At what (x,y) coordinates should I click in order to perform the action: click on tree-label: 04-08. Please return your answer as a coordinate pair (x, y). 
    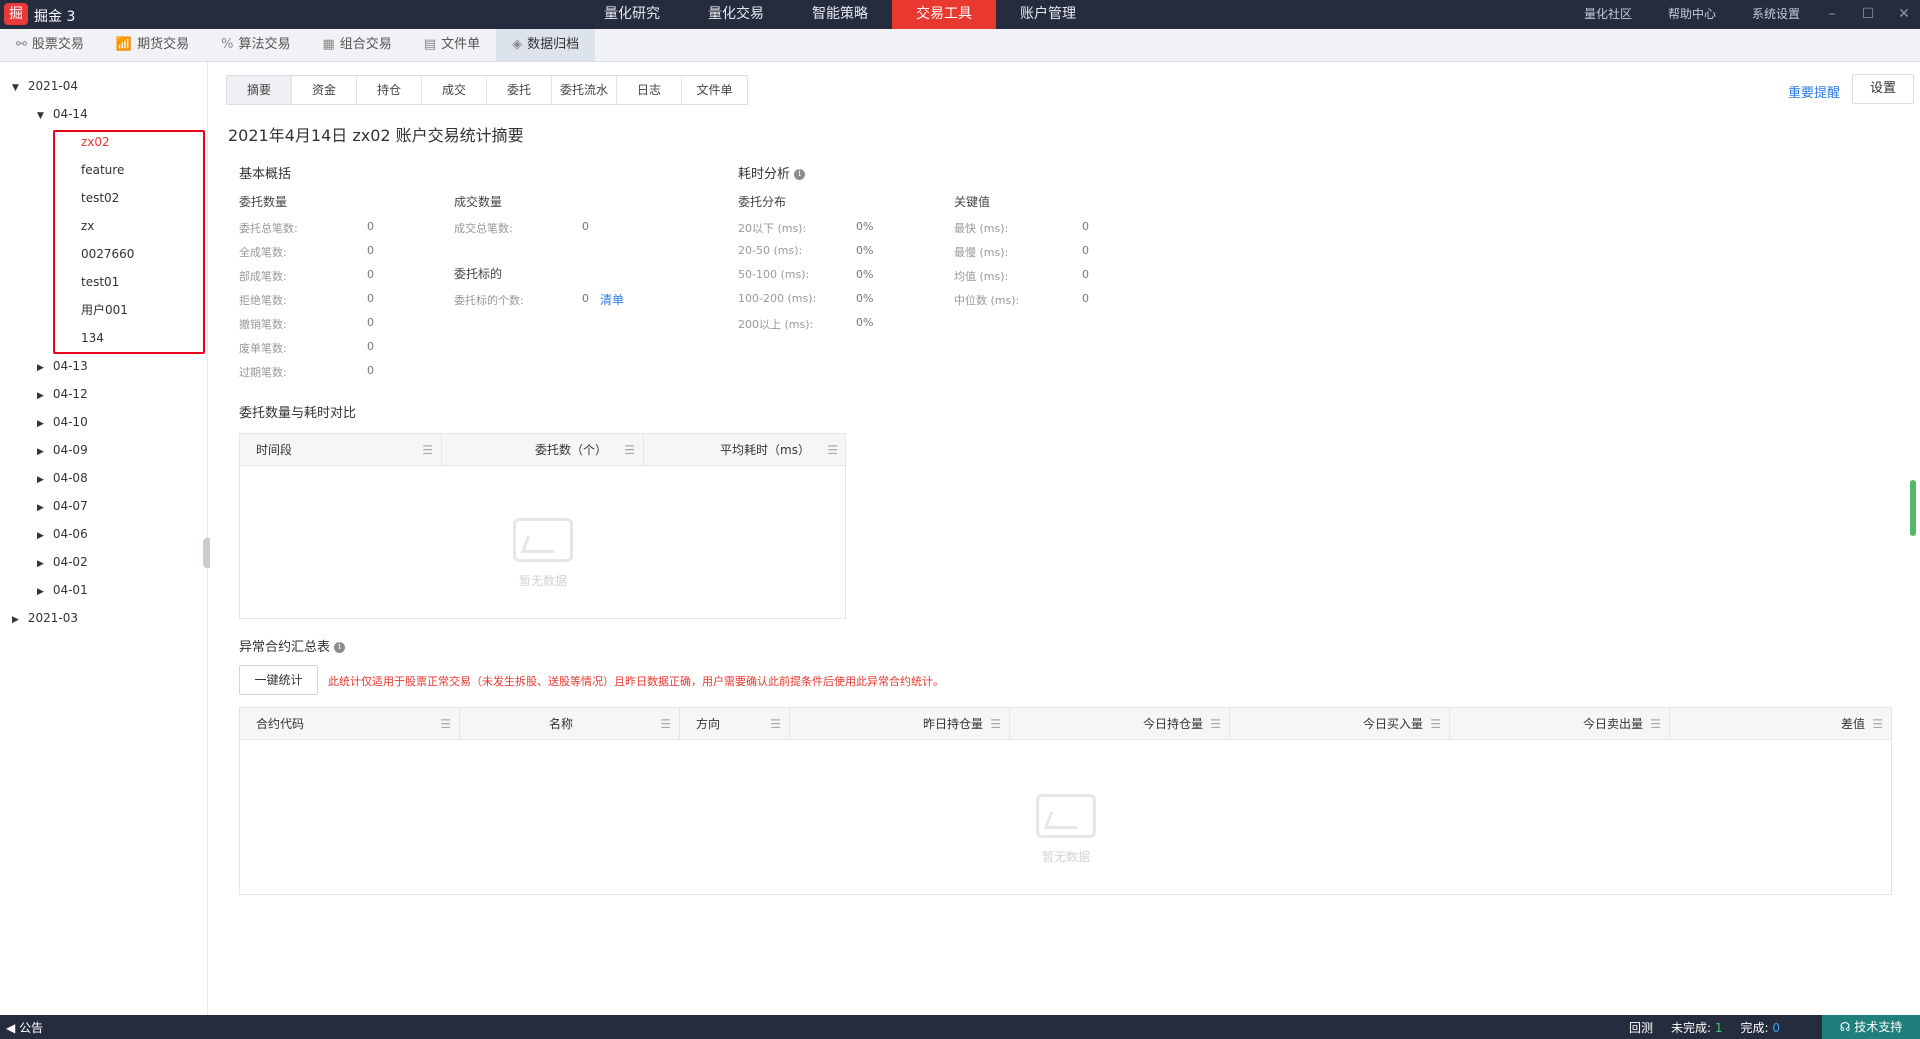
    Looking at the image, I should click on (70, 478).